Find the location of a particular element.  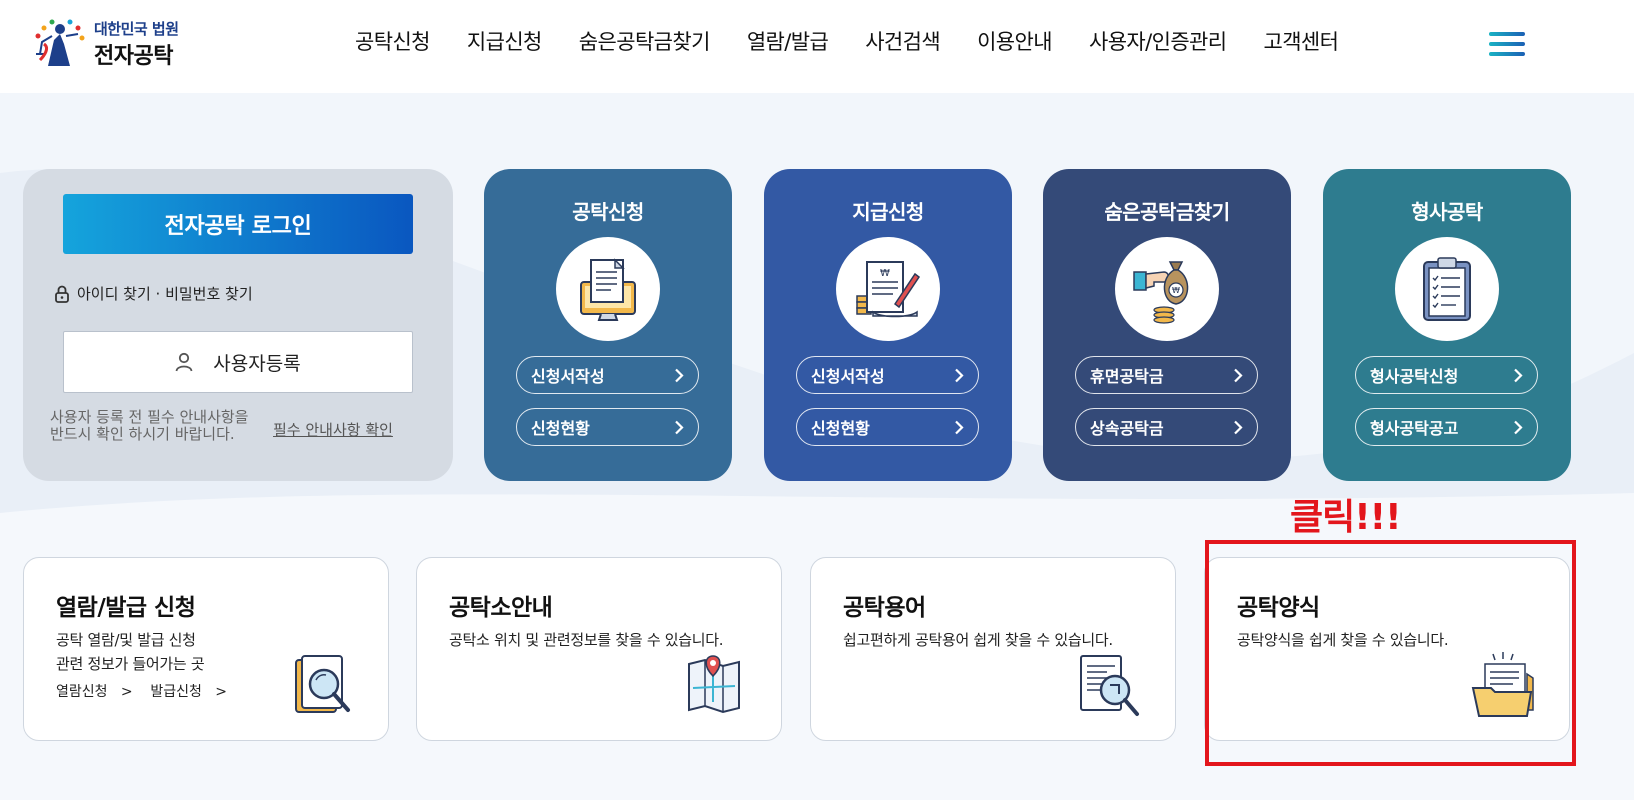

pill-label: 휴면공탁금 is located at coordinates (1127, 376).